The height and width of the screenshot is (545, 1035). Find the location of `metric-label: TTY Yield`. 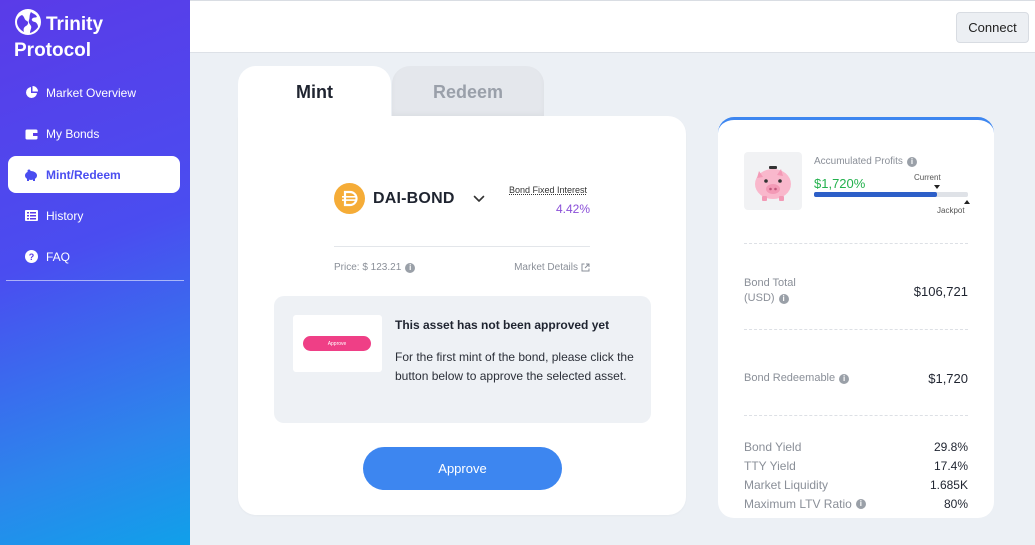

metric-label: TTY Yield is located at coordinates (770, 466).